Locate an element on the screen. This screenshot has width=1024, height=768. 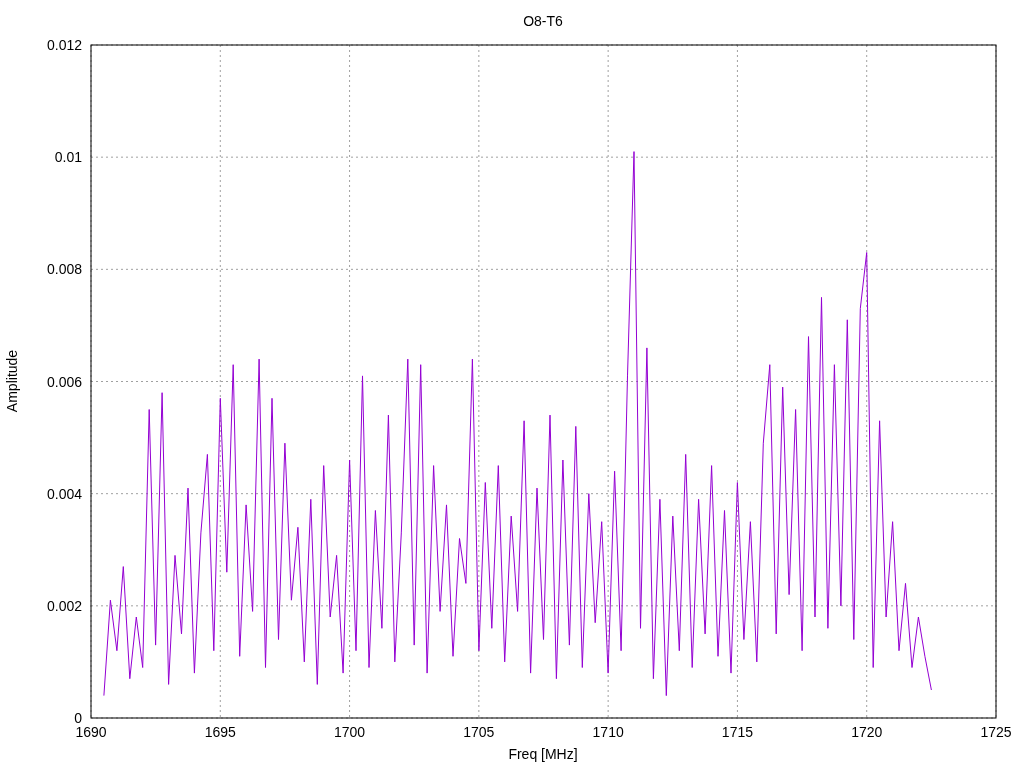
x-tick-label: 1715 is located at coordinates (737, 732).